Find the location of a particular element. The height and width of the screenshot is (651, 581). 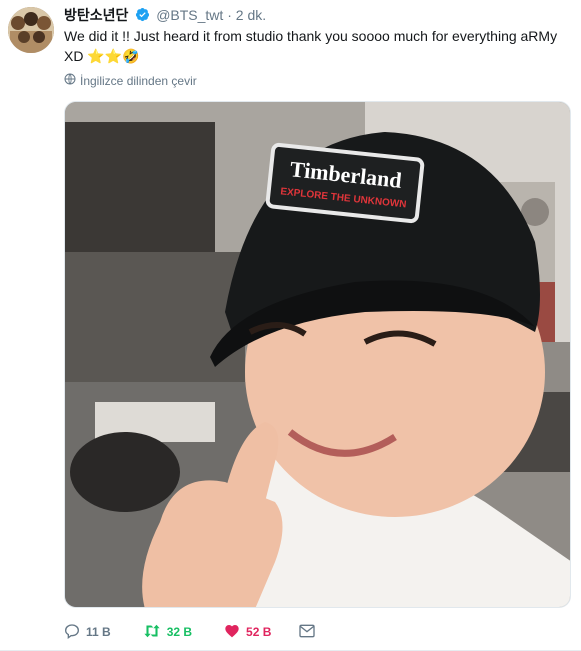

reply-button: 11 B is located at coordinates (87, 632).